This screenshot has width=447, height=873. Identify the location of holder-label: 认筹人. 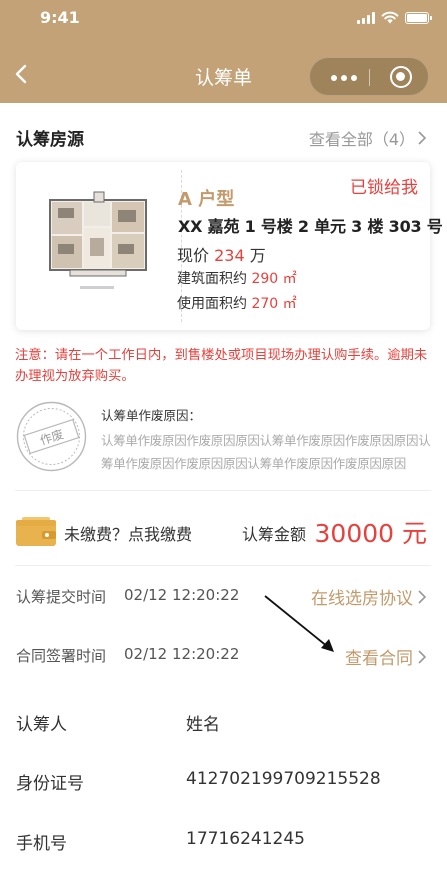
(41, 725).